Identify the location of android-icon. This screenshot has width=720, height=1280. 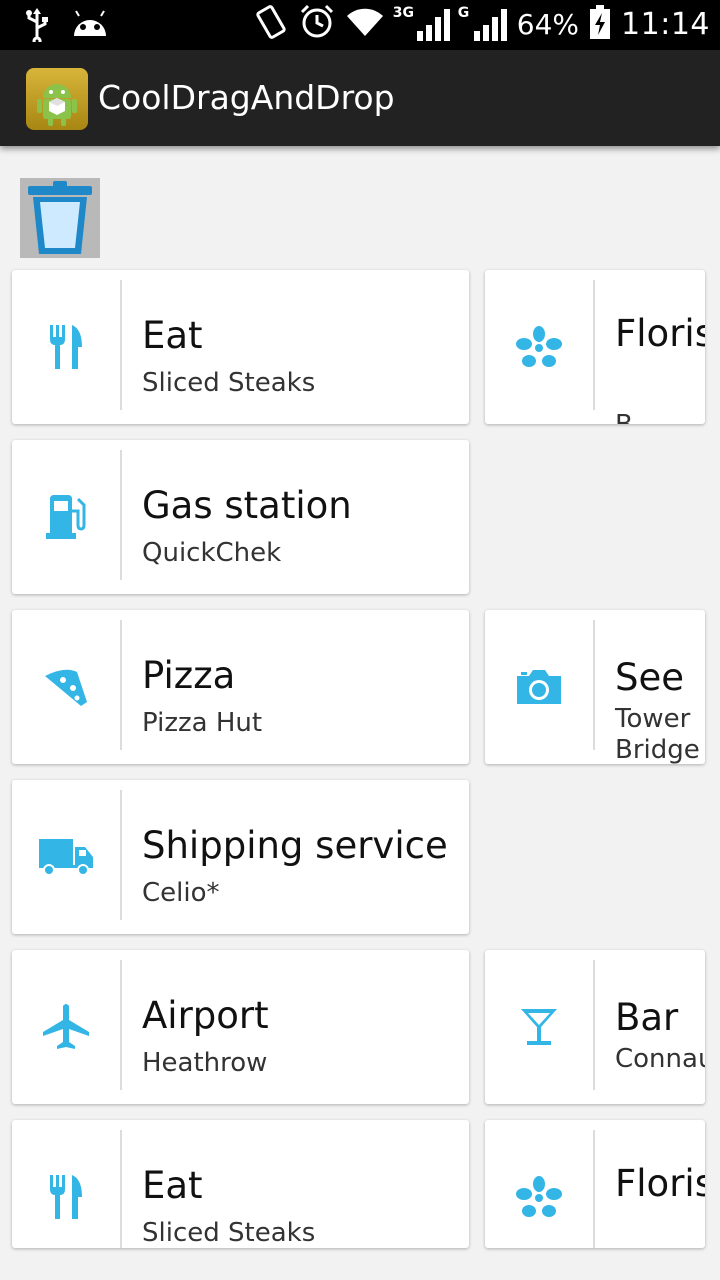
(90, 27).